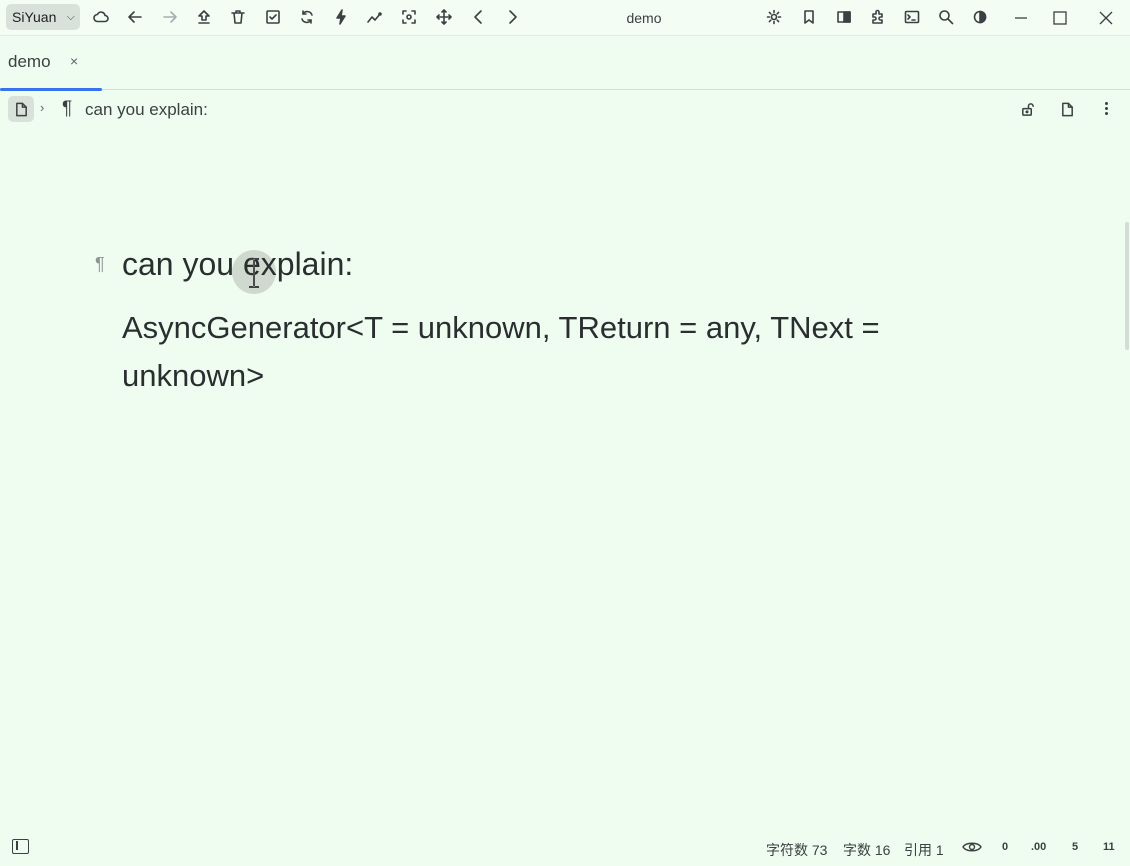 The height and width of the screenshot is (866, 1130). I want to click on status-bar: 字符数 73 字数 16 引用 1 0 .00 5 11, so click(565, 847).